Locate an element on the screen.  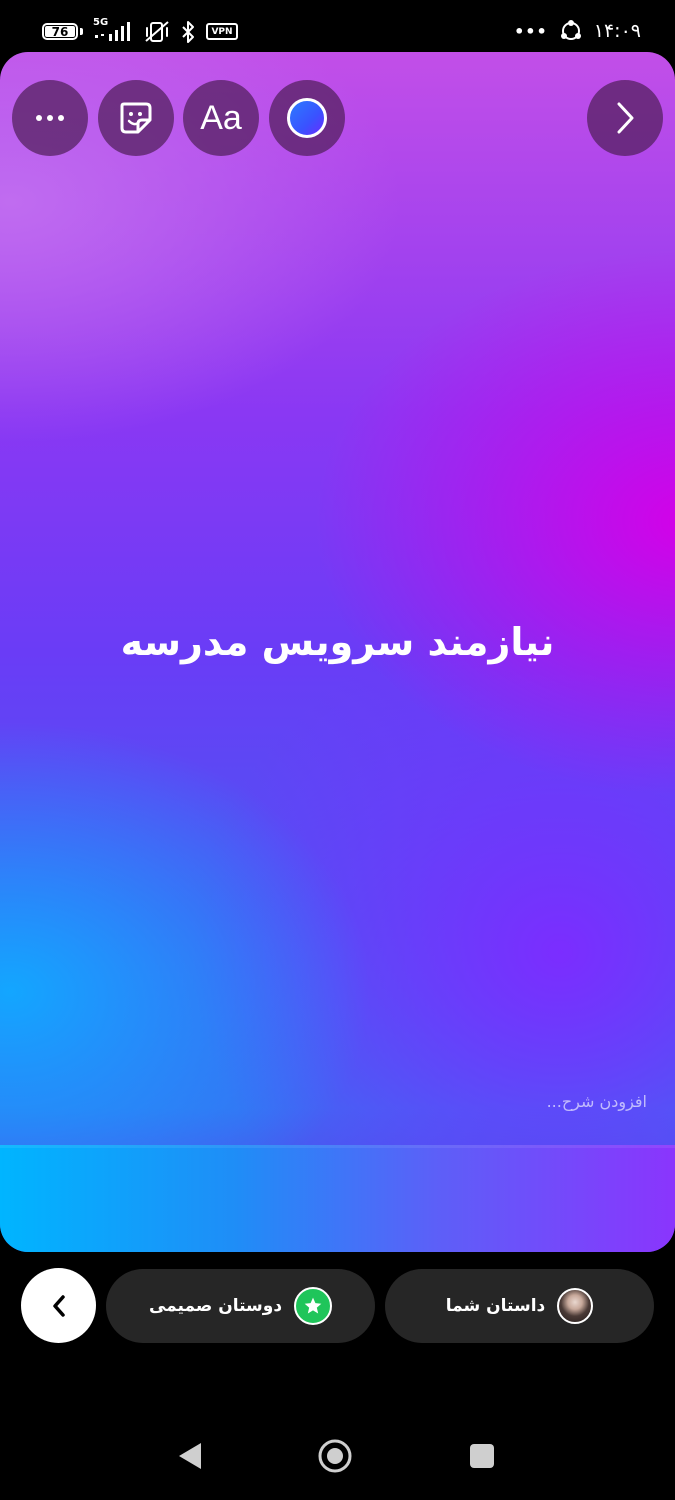
sticker-icon is located at coordinates (136, 118).